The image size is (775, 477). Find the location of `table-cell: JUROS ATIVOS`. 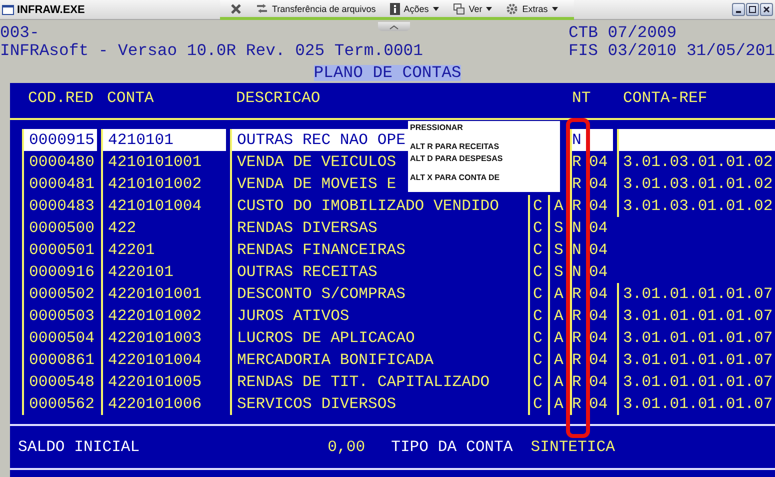

table-cell: JUROS ATIVOS is located at coordinates (379, 316).